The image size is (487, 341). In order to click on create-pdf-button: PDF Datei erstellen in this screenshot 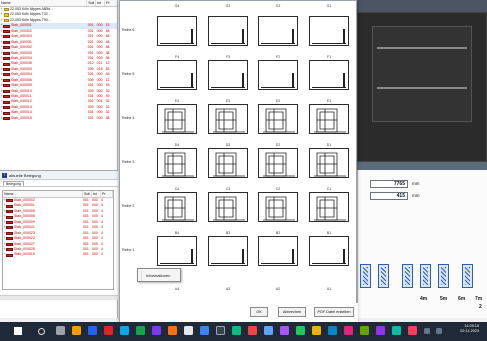, I will do `click(334, 312)`.